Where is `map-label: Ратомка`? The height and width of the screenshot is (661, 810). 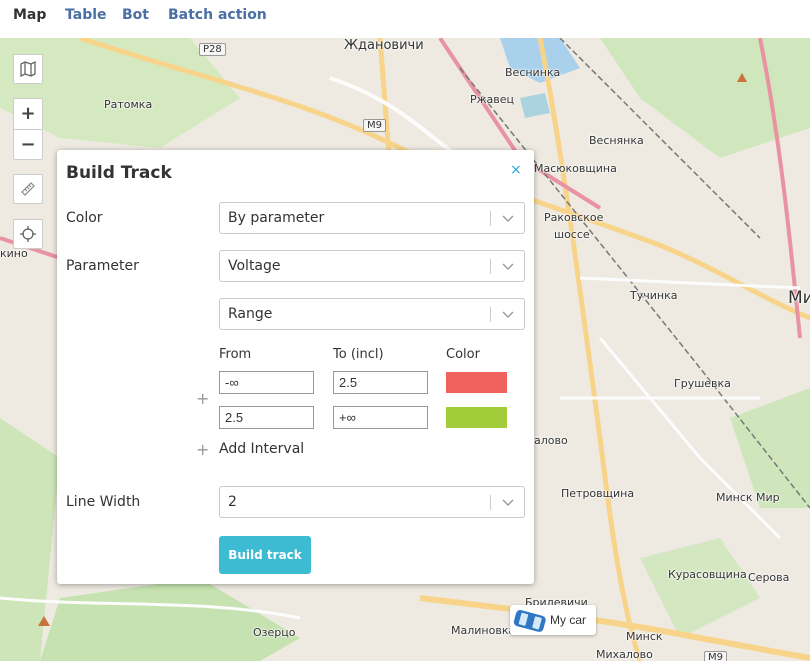
map-label: Ратомка is located at coordinates (128, 104).